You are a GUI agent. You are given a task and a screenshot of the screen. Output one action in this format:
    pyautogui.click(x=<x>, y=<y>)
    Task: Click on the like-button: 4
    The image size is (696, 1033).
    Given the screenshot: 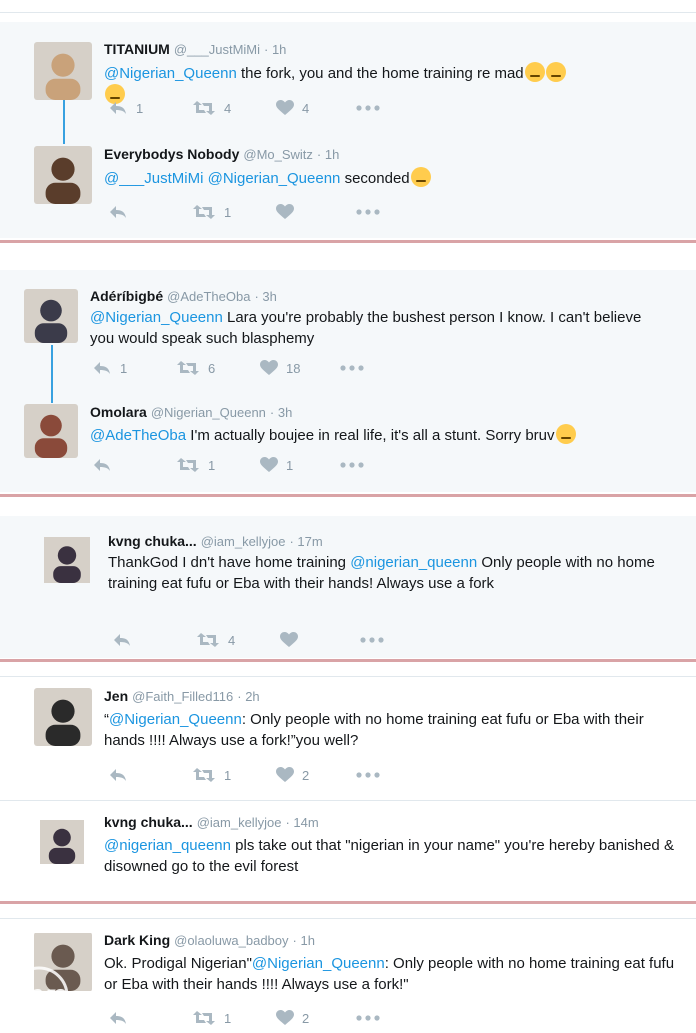 What is the action you would take?
    pyautogui.click(x=316, y=108)
    